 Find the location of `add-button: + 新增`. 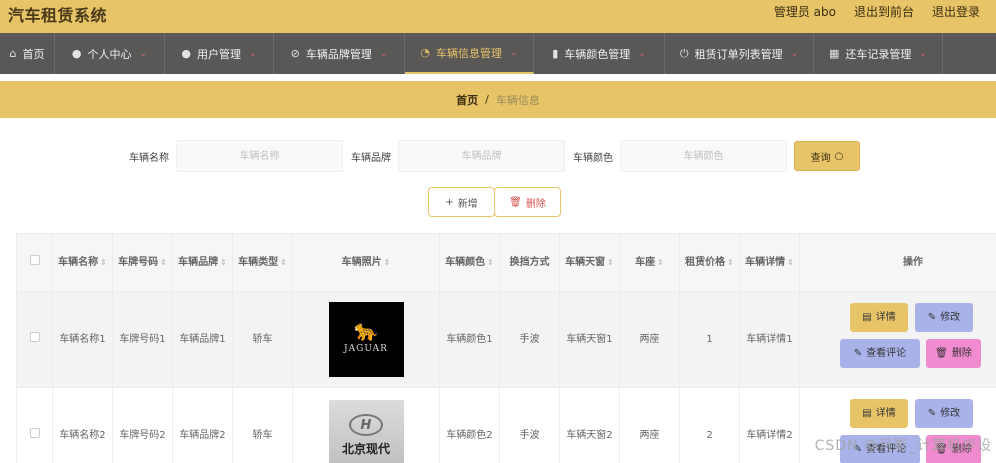

add-button: + 新增 is located at coordinates (461, 202).